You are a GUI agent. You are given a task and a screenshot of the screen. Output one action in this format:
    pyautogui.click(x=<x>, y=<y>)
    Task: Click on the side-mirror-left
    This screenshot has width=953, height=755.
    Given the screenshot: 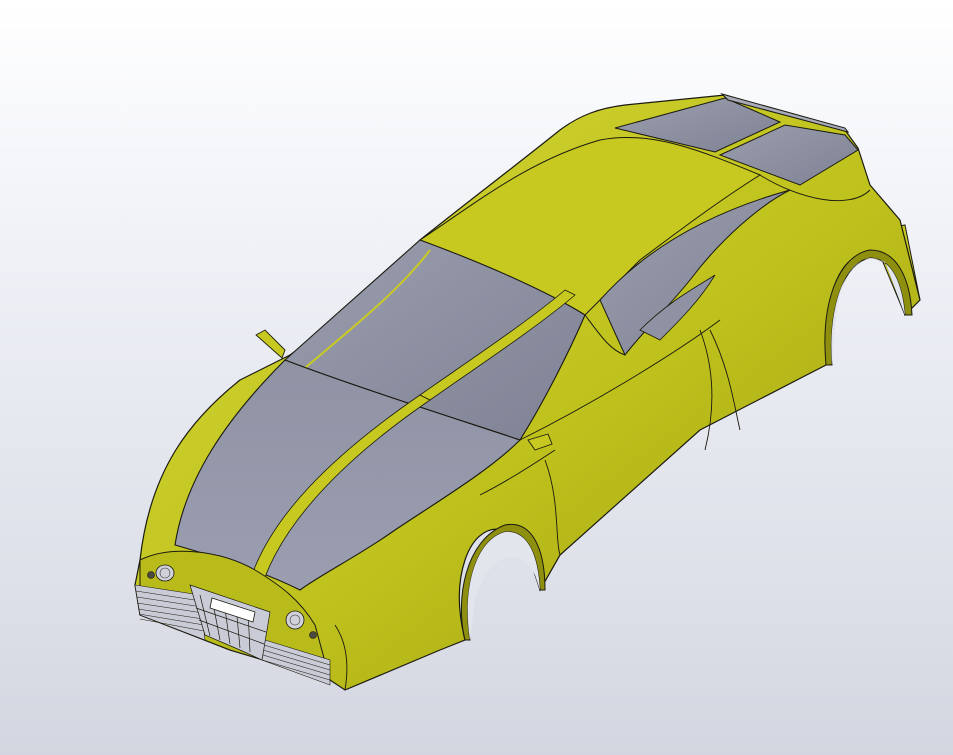 What is the action you would take?
    pyautogui.click(x=270, y=344)
    